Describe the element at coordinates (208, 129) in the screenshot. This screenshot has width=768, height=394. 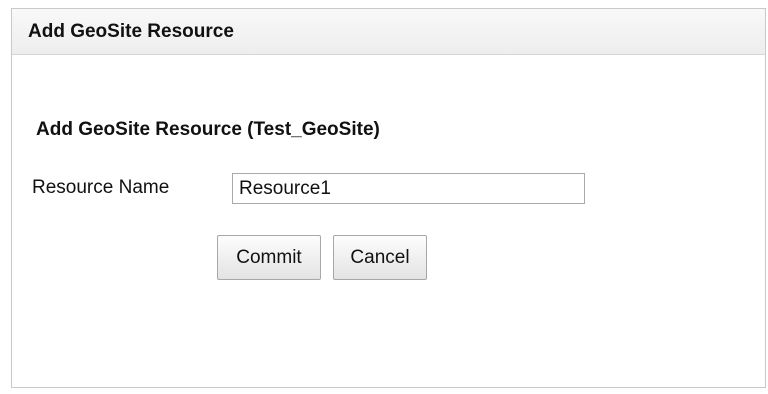
I see `form-heading: Add GeoSite Resource (Test_GeoSite)` at that location.